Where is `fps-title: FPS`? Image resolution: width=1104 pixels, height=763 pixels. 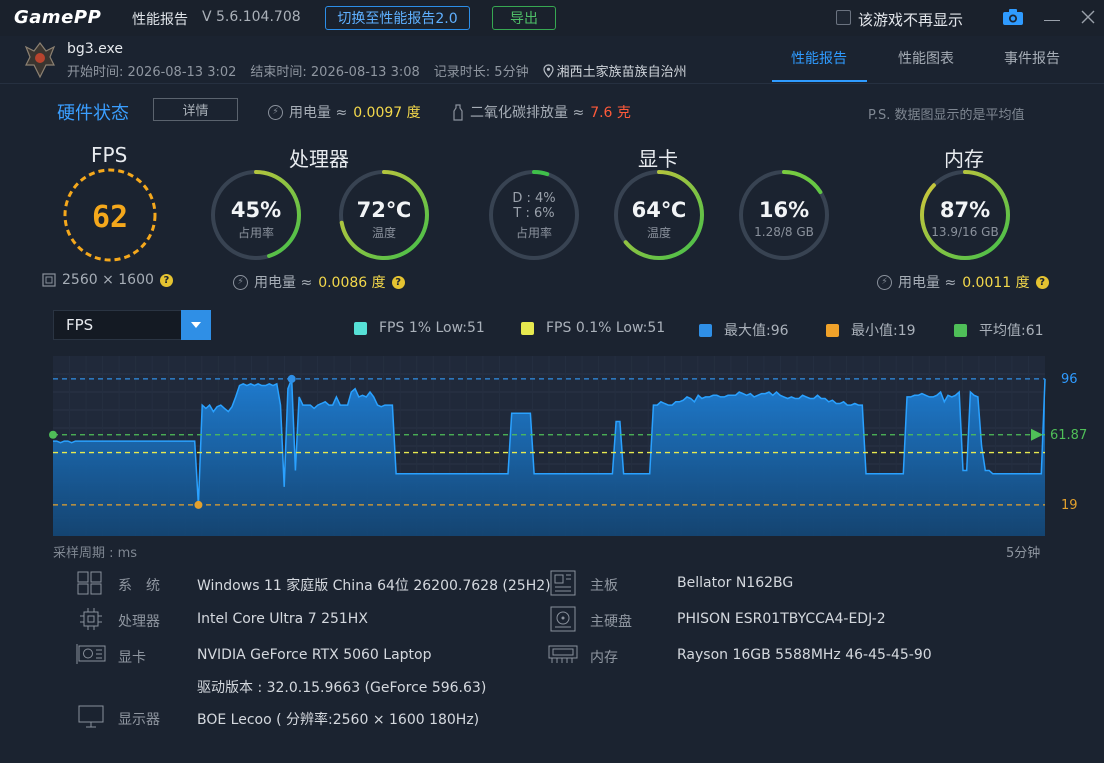 fps-title: FPS is located at coordinates (109, 155).